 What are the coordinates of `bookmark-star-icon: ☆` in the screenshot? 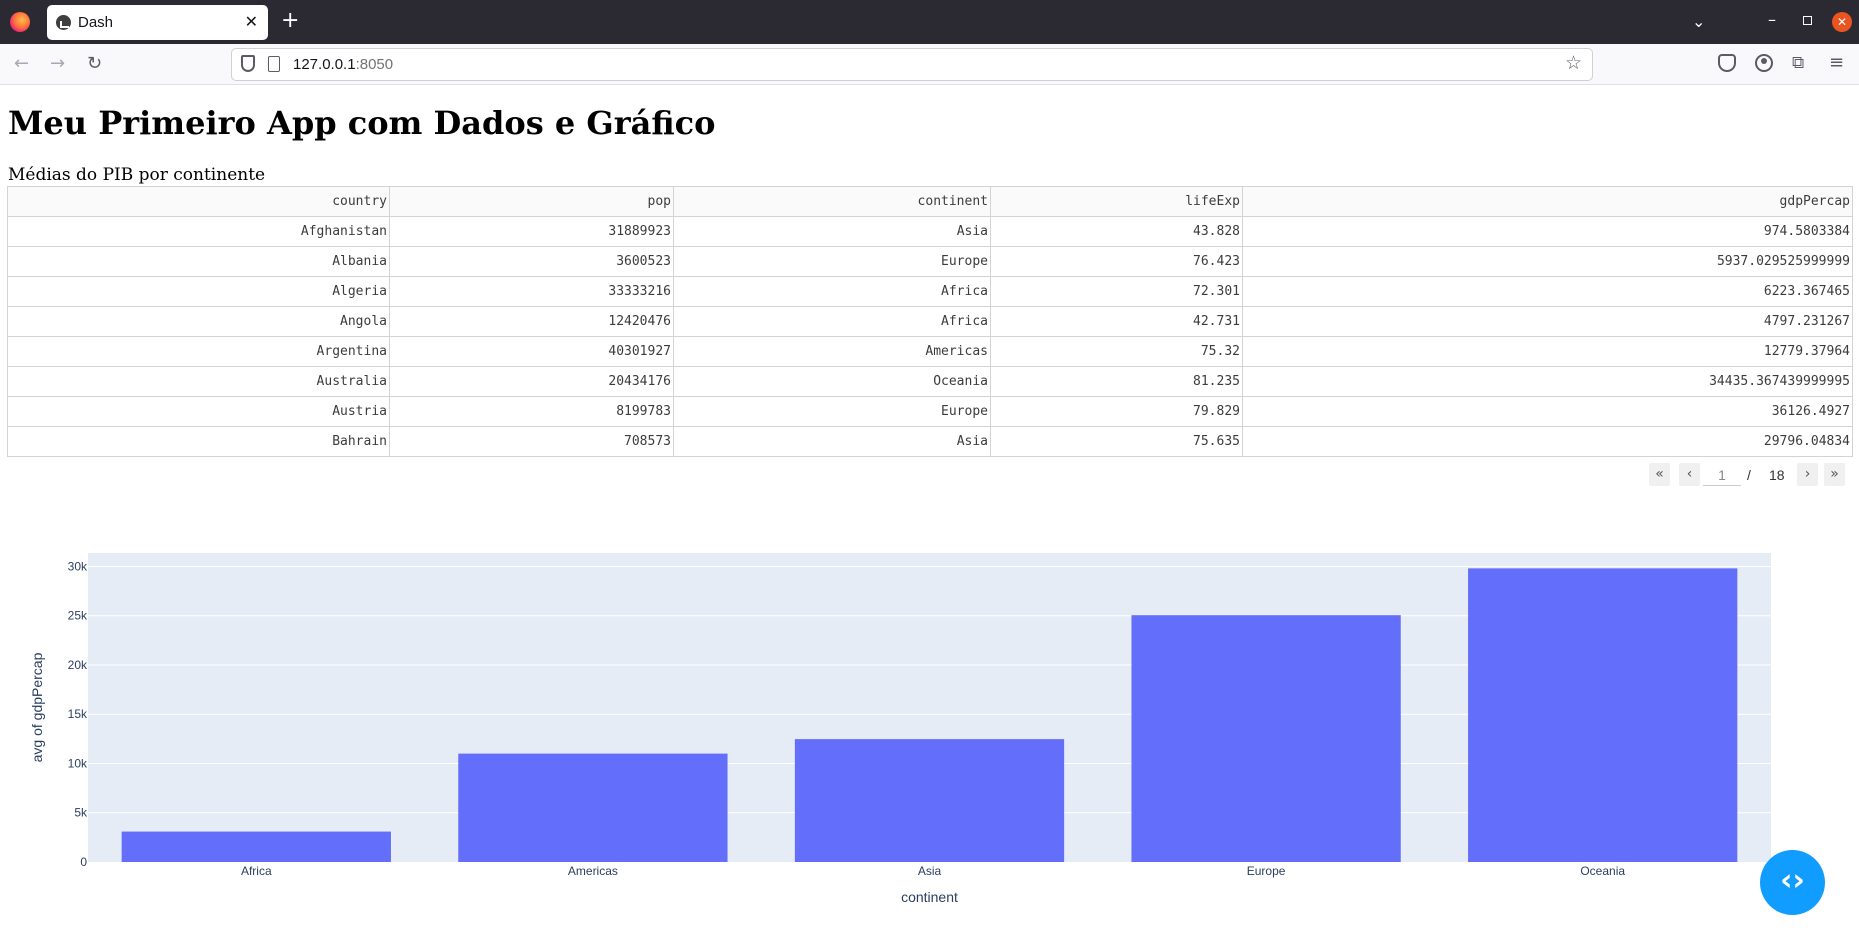 It's located at (1573, 63).